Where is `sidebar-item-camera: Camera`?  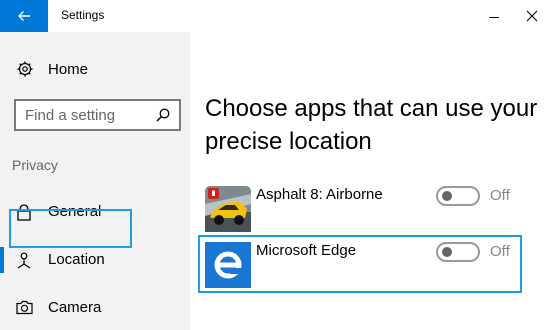
sidebar-item-camera: Camera is located at coordinates (95, 308).